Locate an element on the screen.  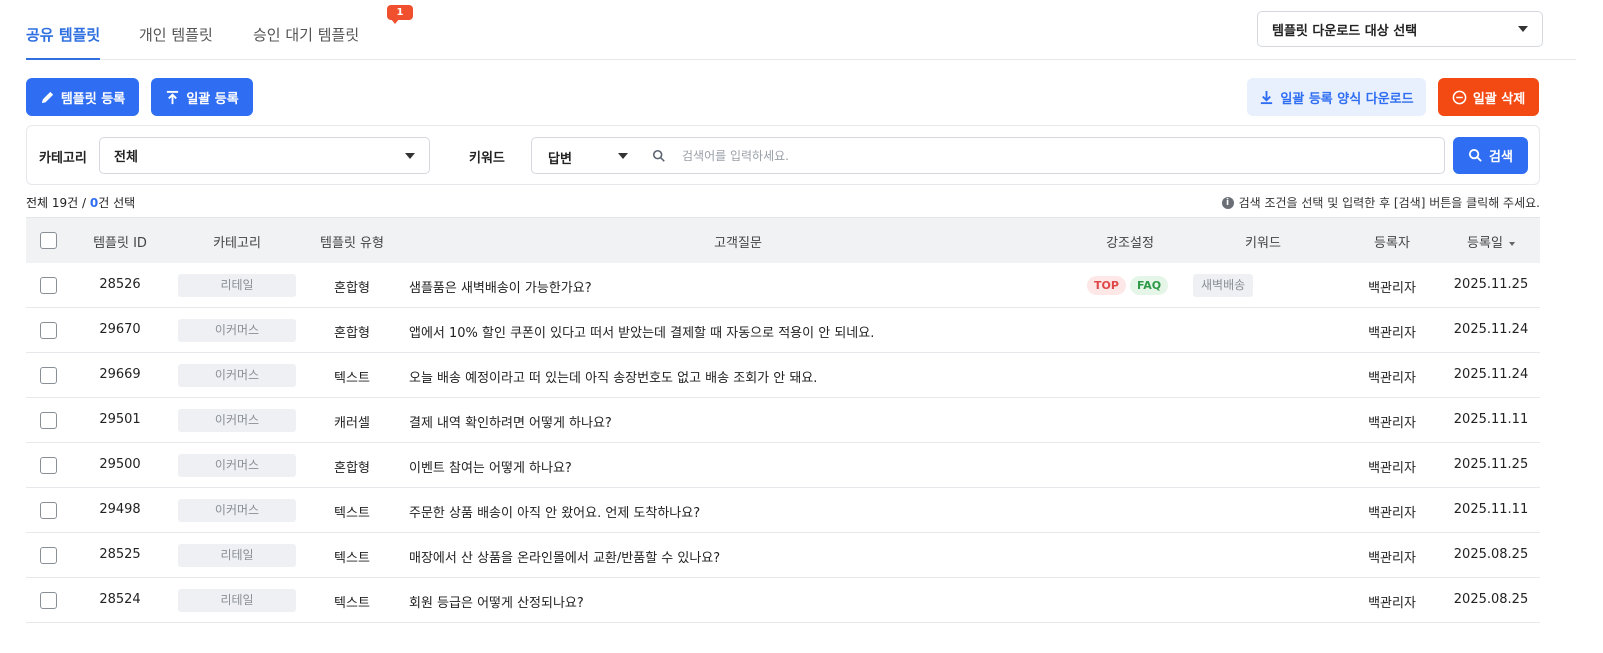
minus-circle-icon is located at coordinates (1459, 97).